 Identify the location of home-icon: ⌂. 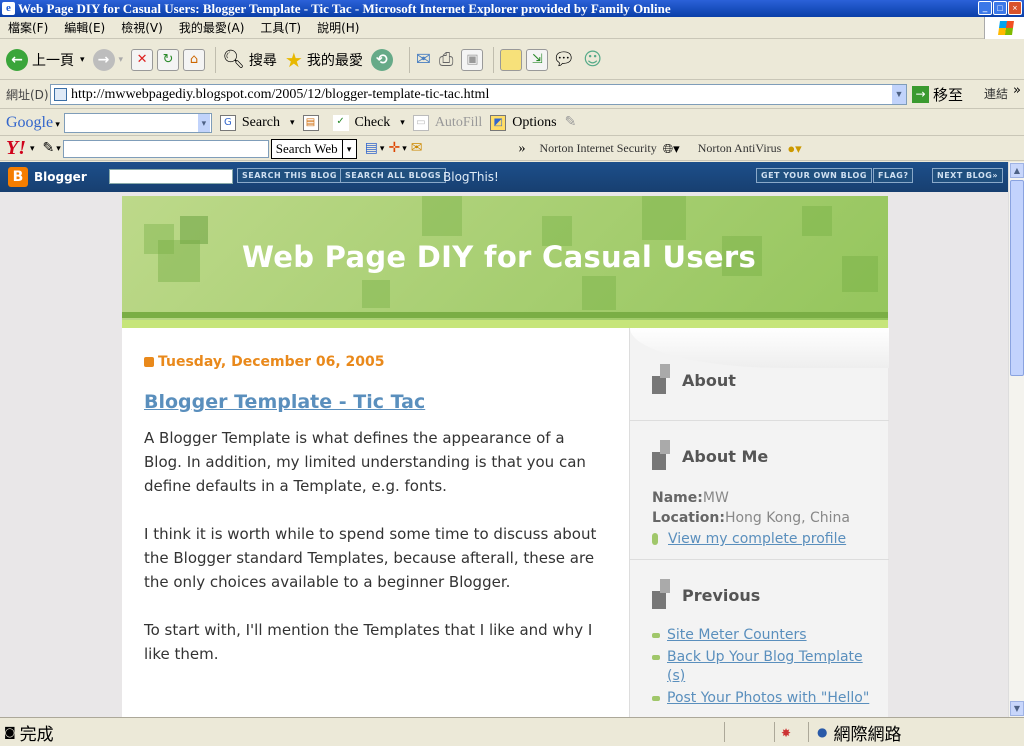
(194, 59).